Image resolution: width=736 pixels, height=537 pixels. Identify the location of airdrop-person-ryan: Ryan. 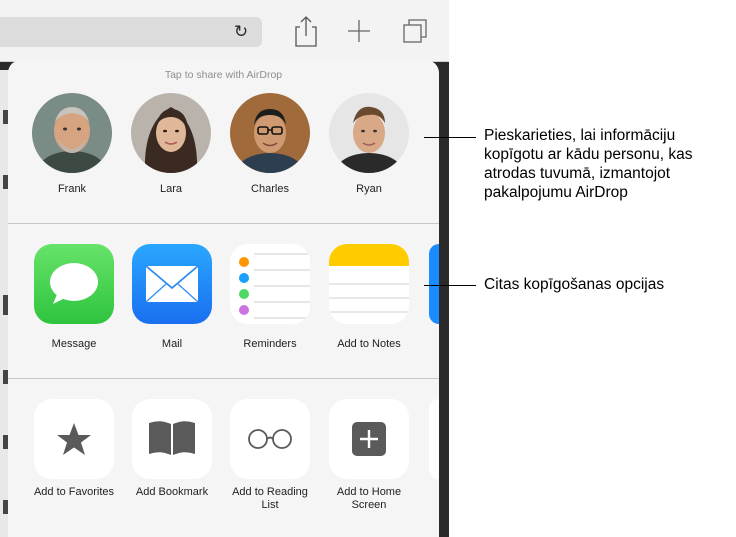
(369, 144).